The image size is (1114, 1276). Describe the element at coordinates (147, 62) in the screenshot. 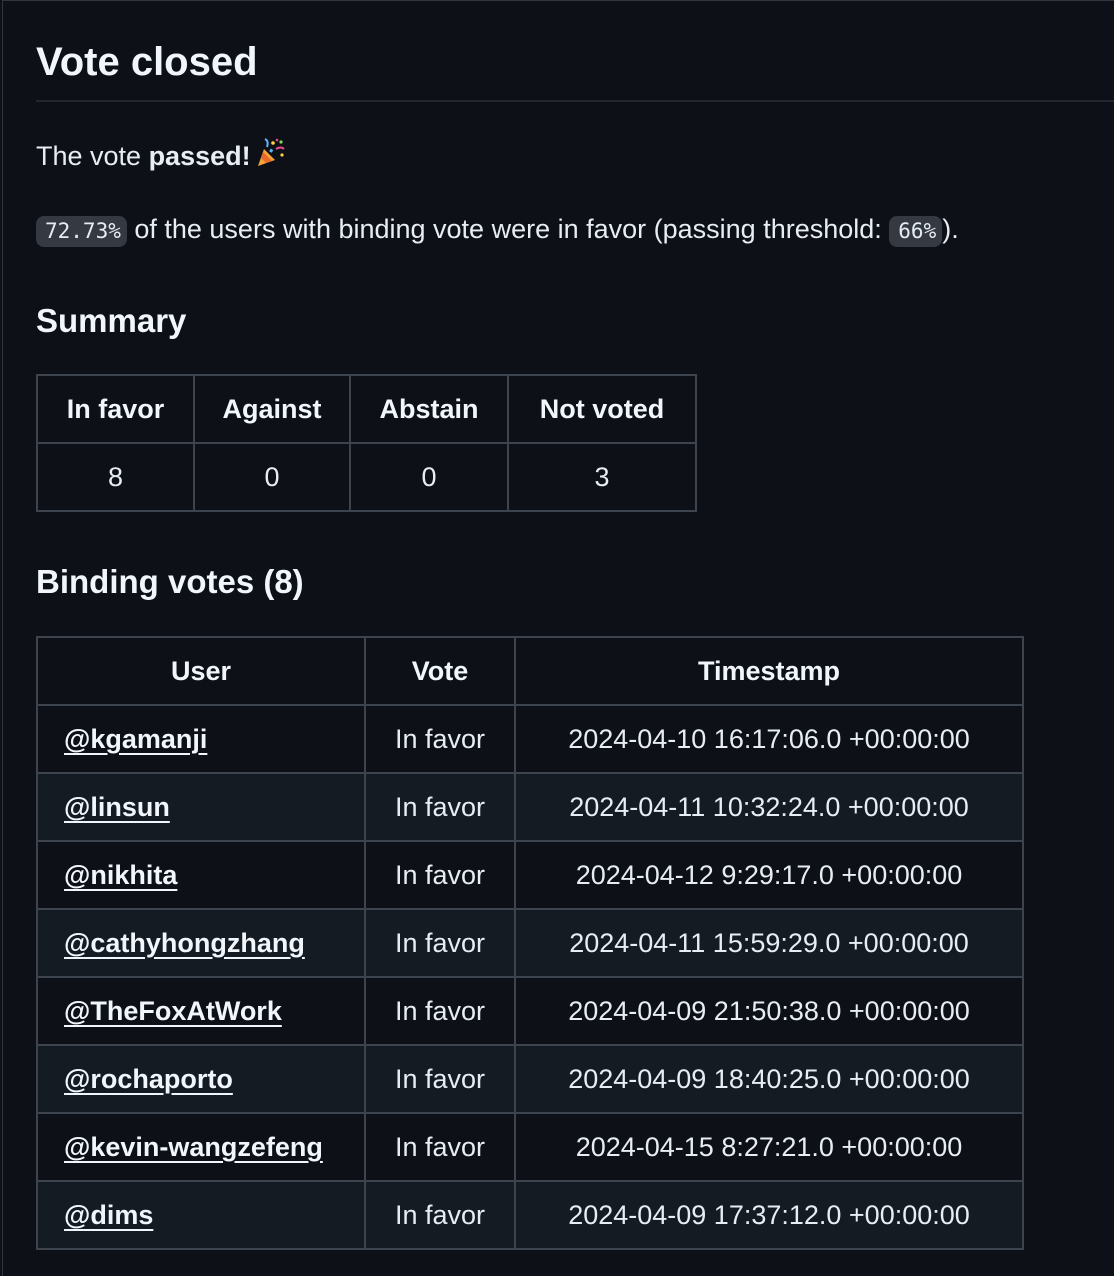

I see `page-title: Vote closed` at that location.